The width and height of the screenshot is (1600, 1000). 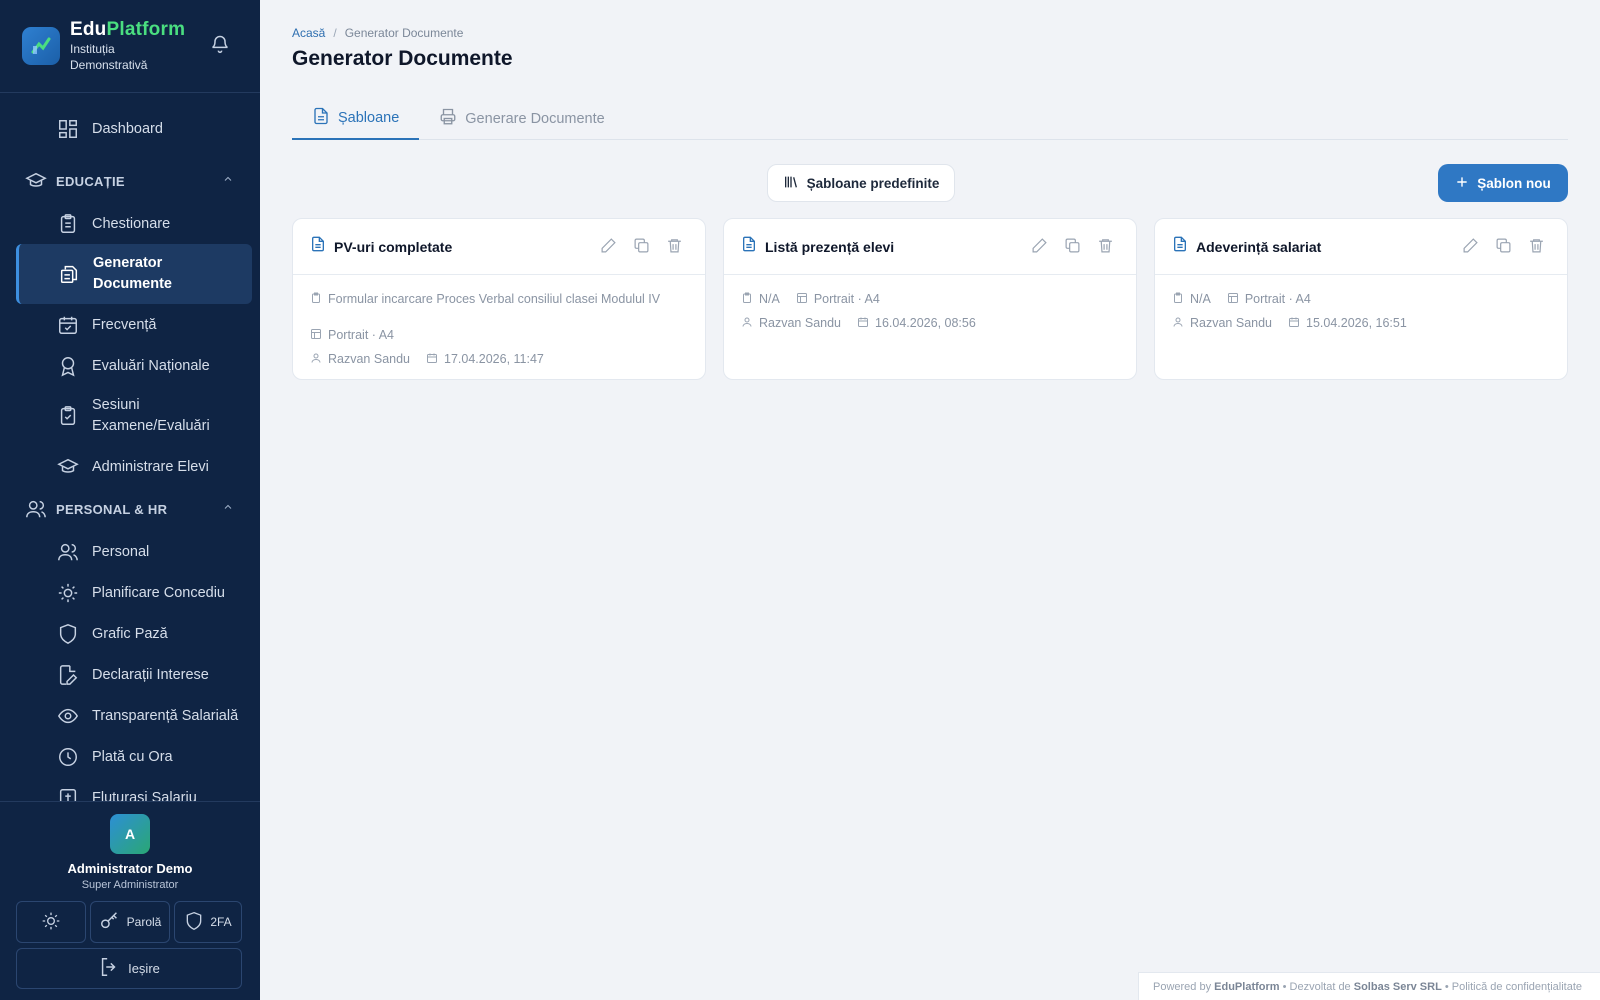 I want to click on plus-icon, so click(x=1462, y=183).